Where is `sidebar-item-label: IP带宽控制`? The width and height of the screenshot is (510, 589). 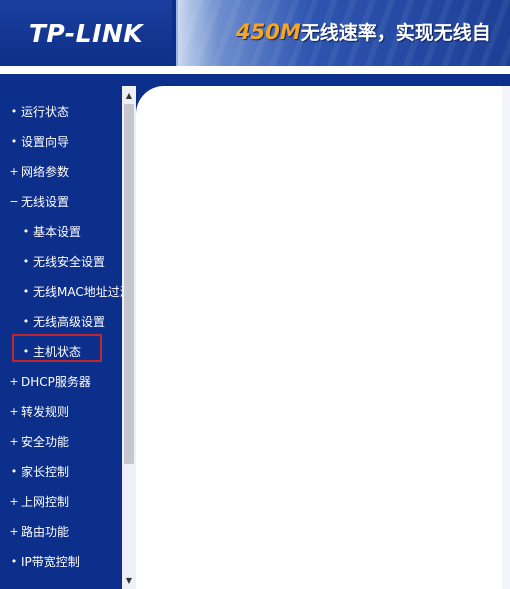 sidebar-item-label: IP带宽控制 is located at coordinates (50, 561).